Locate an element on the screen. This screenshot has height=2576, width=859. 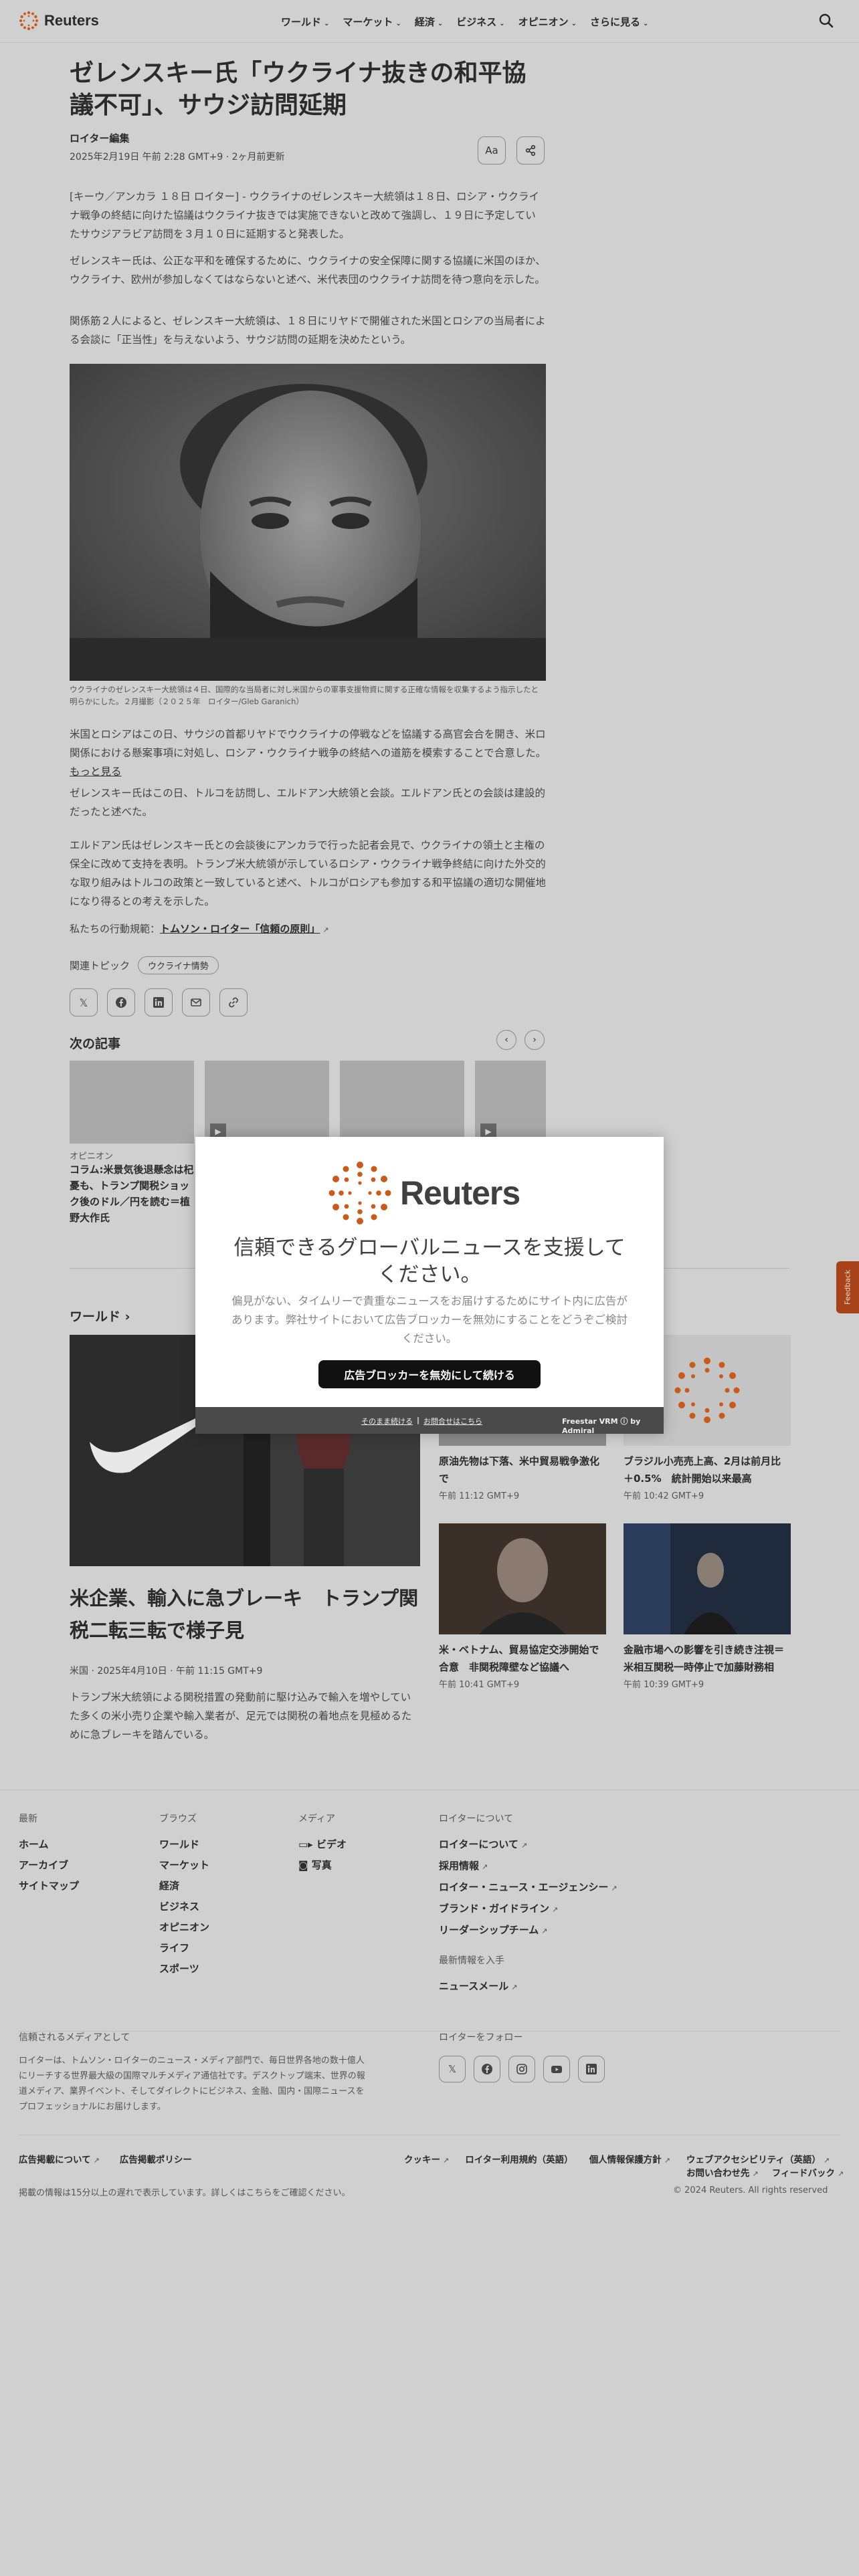
topics-label: 関連トピック is located at coordinates (100, 966).